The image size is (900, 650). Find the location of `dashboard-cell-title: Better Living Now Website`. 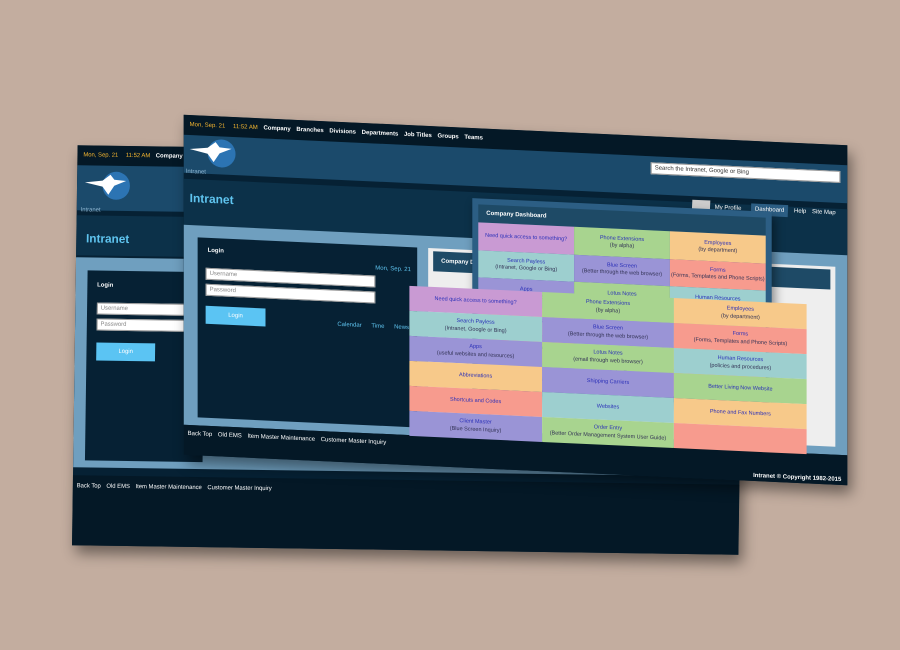

dashboard-cell-title: Better Living Now Website is located at coordinates (740, 388).